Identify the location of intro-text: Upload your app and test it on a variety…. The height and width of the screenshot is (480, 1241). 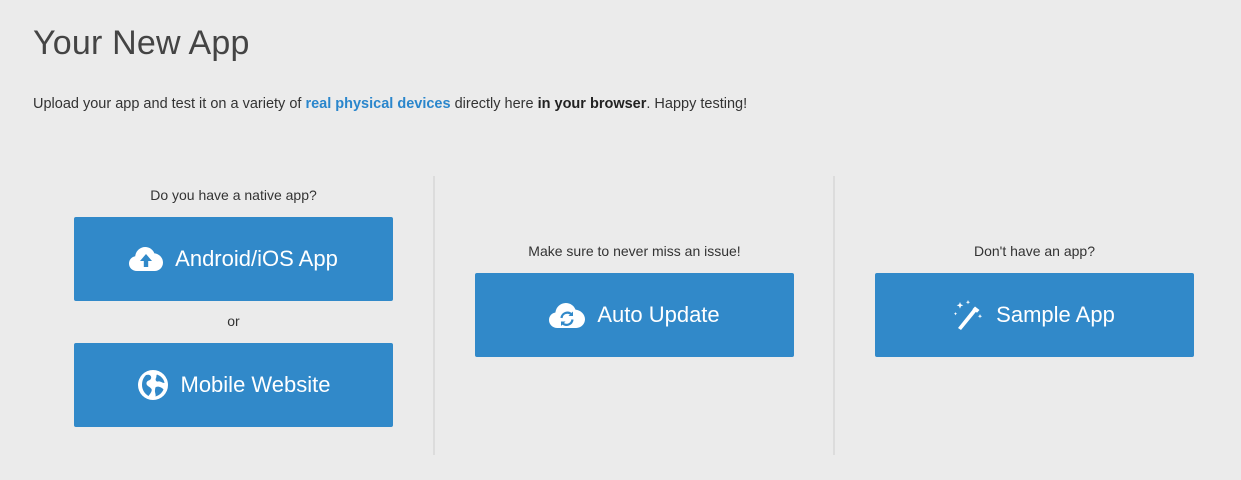
(390, 104).